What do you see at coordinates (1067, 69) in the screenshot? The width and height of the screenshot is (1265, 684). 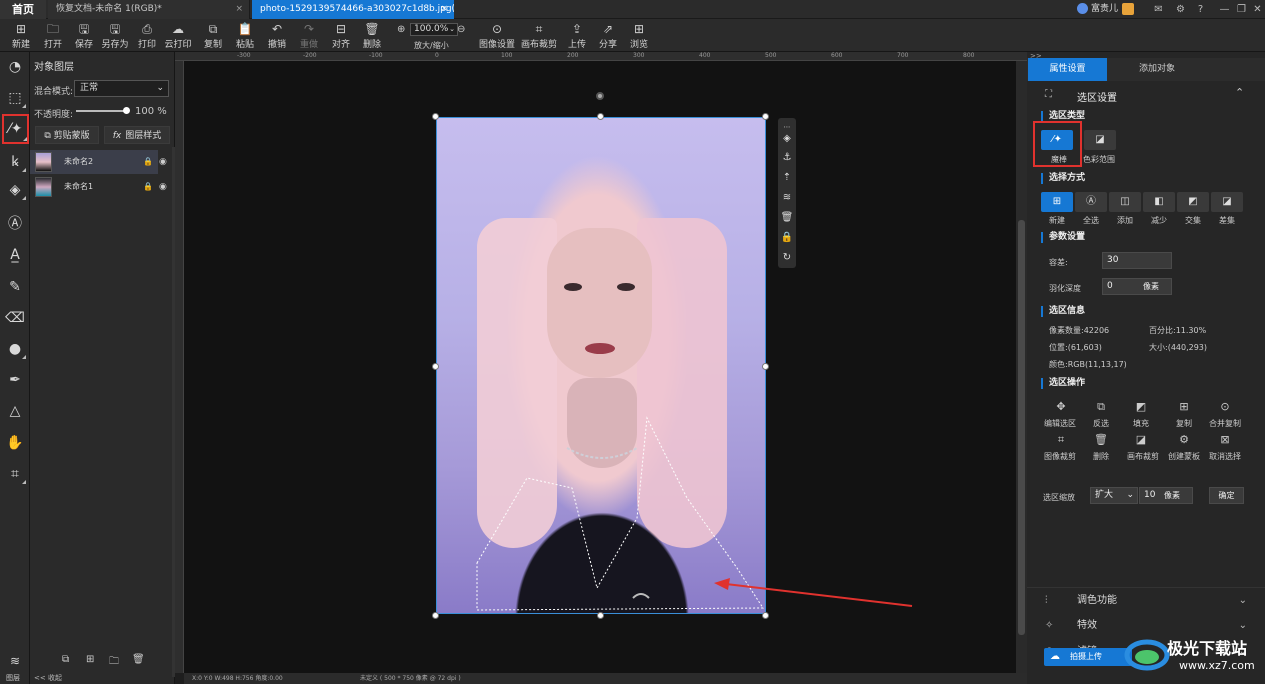 I see `tab-properties: 属性设置` at bounding box center [1067, 69].